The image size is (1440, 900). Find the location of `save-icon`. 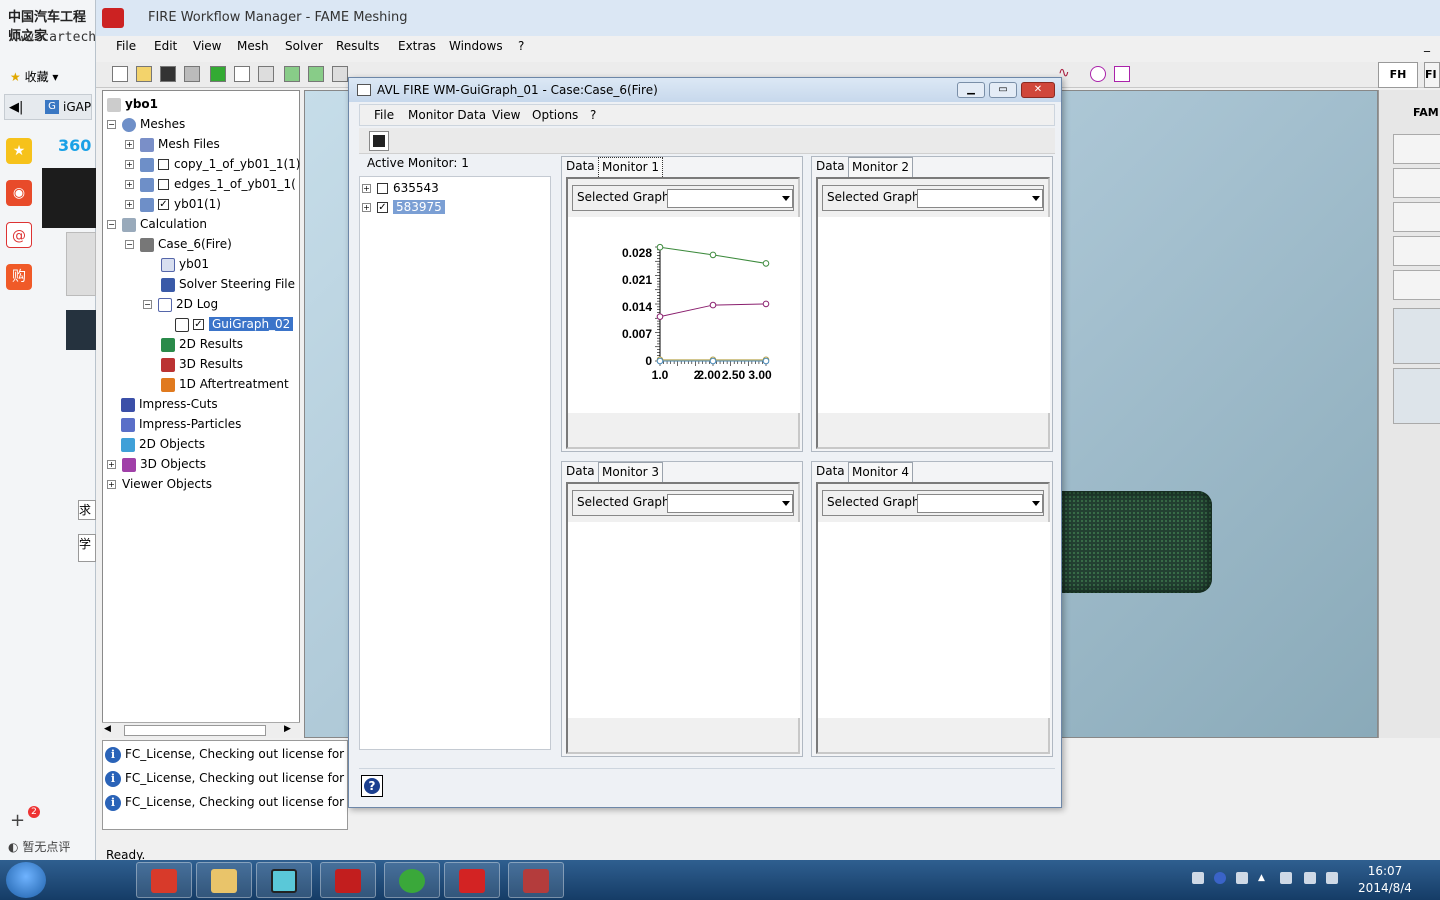

save-icon is located at coordinates (168, 74).